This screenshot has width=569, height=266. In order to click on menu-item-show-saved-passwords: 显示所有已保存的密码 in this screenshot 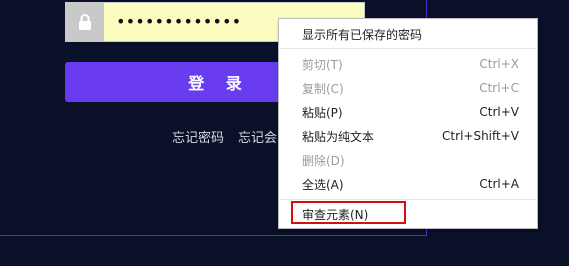, I will do `click(408, 34)`.